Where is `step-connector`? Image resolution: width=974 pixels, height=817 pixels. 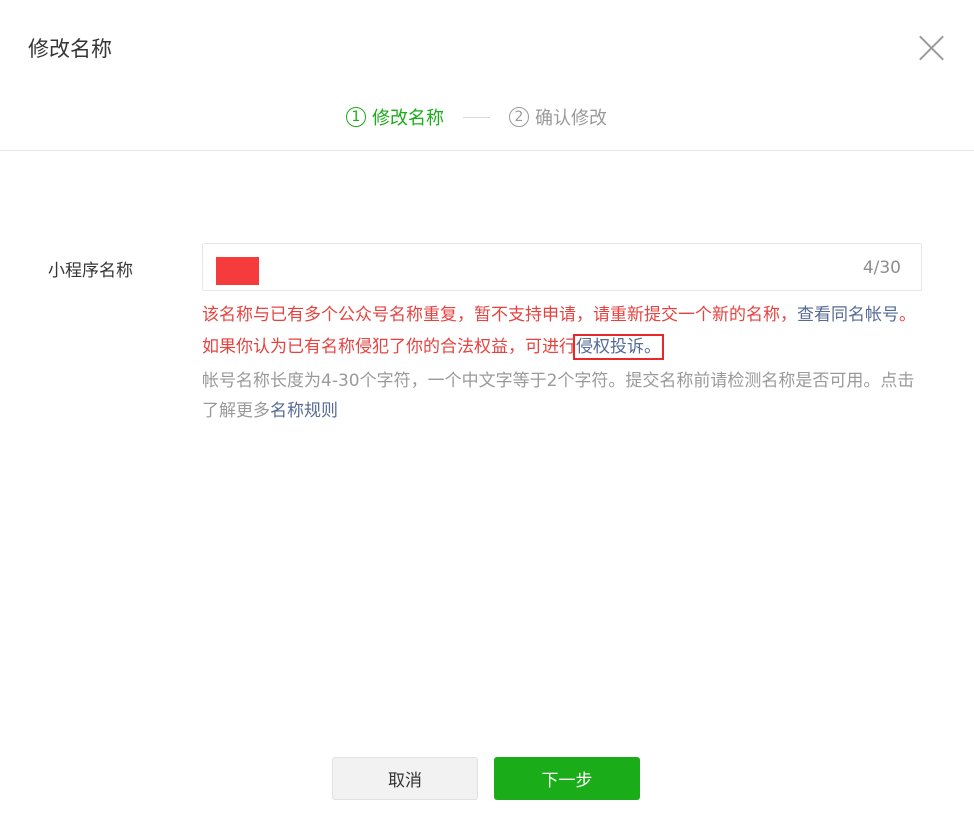 step-connector is located at coordinates (476, 117).